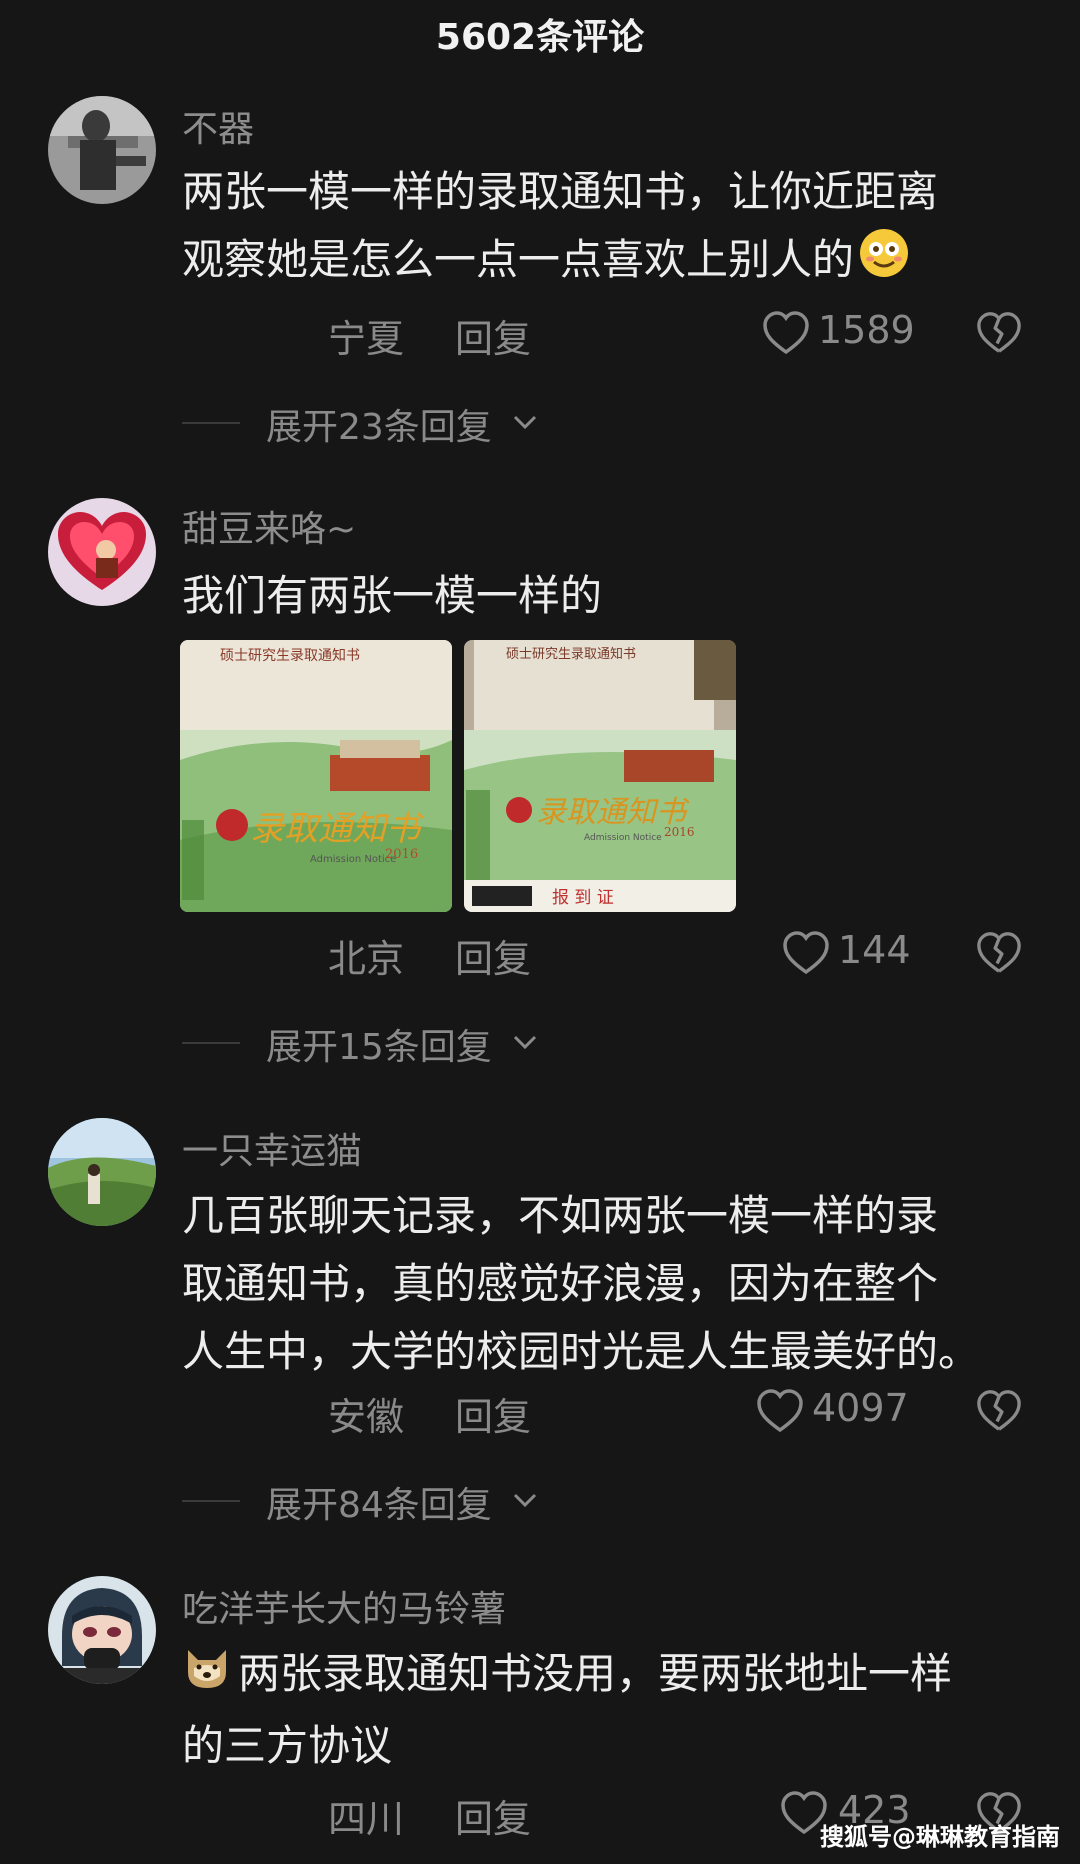 The height and width of the screenshot is (1864, 1080). Describe the element at coordinates (540, 1414) in the screenshot. I see `comment-meta: 安徽 回复 4097` at that location.